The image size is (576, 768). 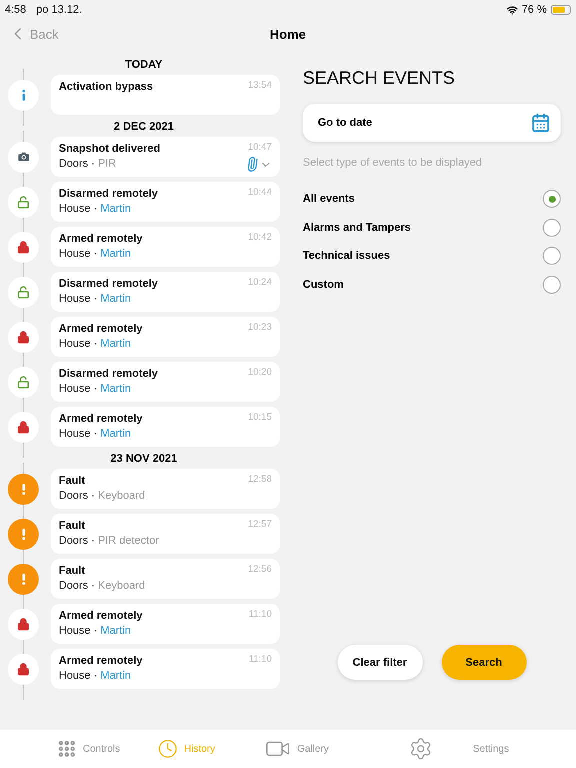 I want to click on event-time: 10:44, so click(x=260, y=192).